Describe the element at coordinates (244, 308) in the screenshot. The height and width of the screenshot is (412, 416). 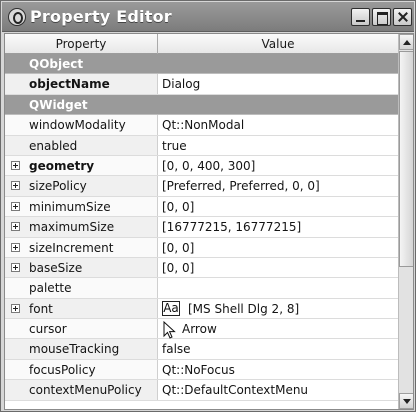
I see `property-value: [MS Shell Dlg 2, 8]` at that location.